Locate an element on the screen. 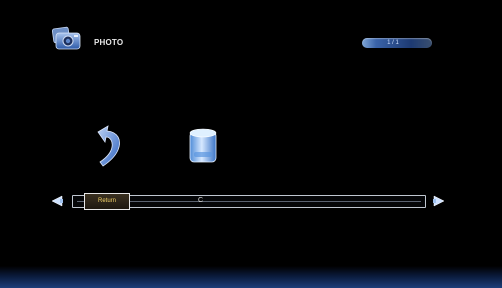  app-title: PHOTO is located at coordinates (109, 42).